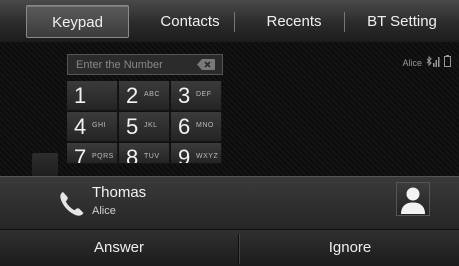 Image resolution: width=459 pixels, height=266 pixels. Describe the element at coordinates (92, 96) in the screenshot. I see `key-1: 1` at that location.